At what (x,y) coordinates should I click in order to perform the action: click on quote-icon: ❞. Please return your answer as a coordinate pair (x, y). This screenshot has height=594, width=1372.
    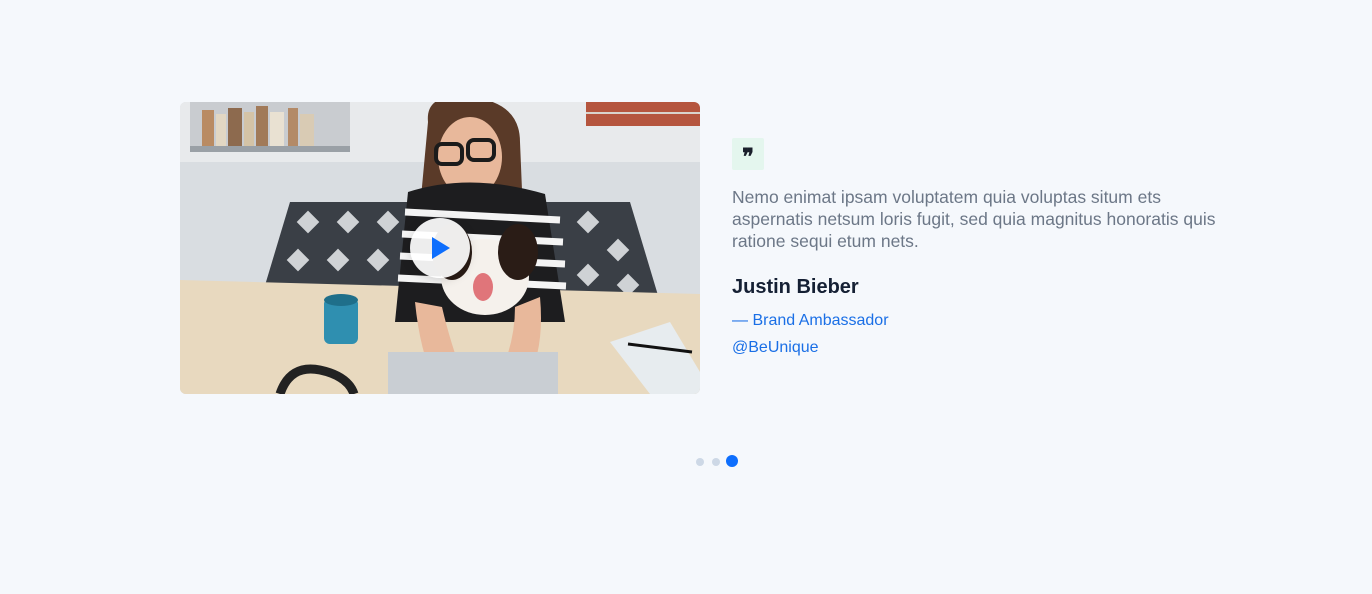
    Looking at the image, I should click on (748, 154).